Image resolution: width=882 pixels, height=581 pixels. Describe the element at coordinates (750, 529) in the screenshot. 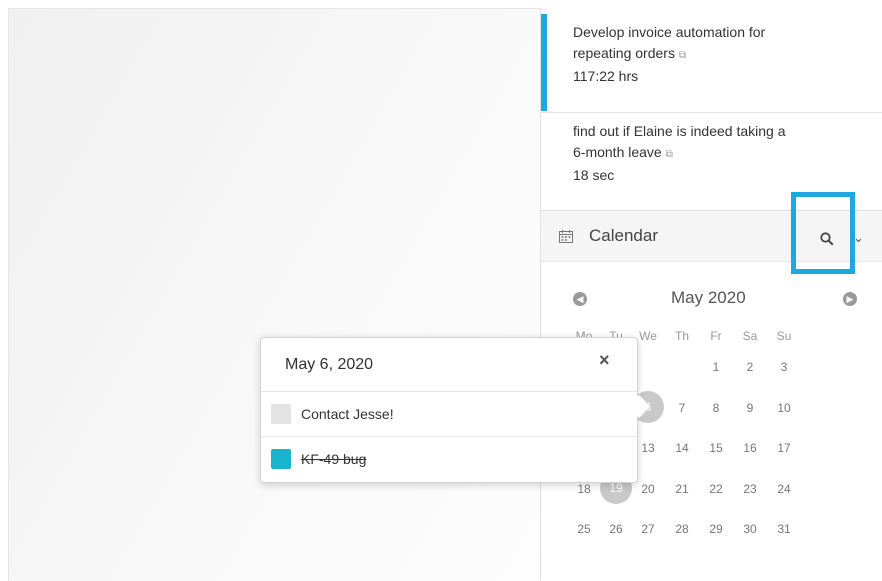

I see `calendar-day: 30` at that location.